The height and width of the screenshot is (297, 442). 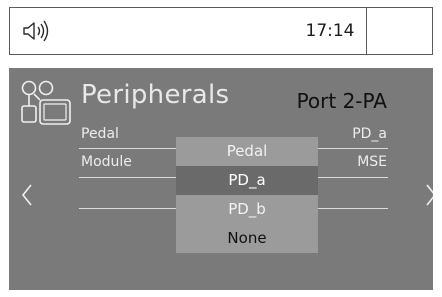 I want to click on port-label: Port 2-PA, so click(x=341, y=101).